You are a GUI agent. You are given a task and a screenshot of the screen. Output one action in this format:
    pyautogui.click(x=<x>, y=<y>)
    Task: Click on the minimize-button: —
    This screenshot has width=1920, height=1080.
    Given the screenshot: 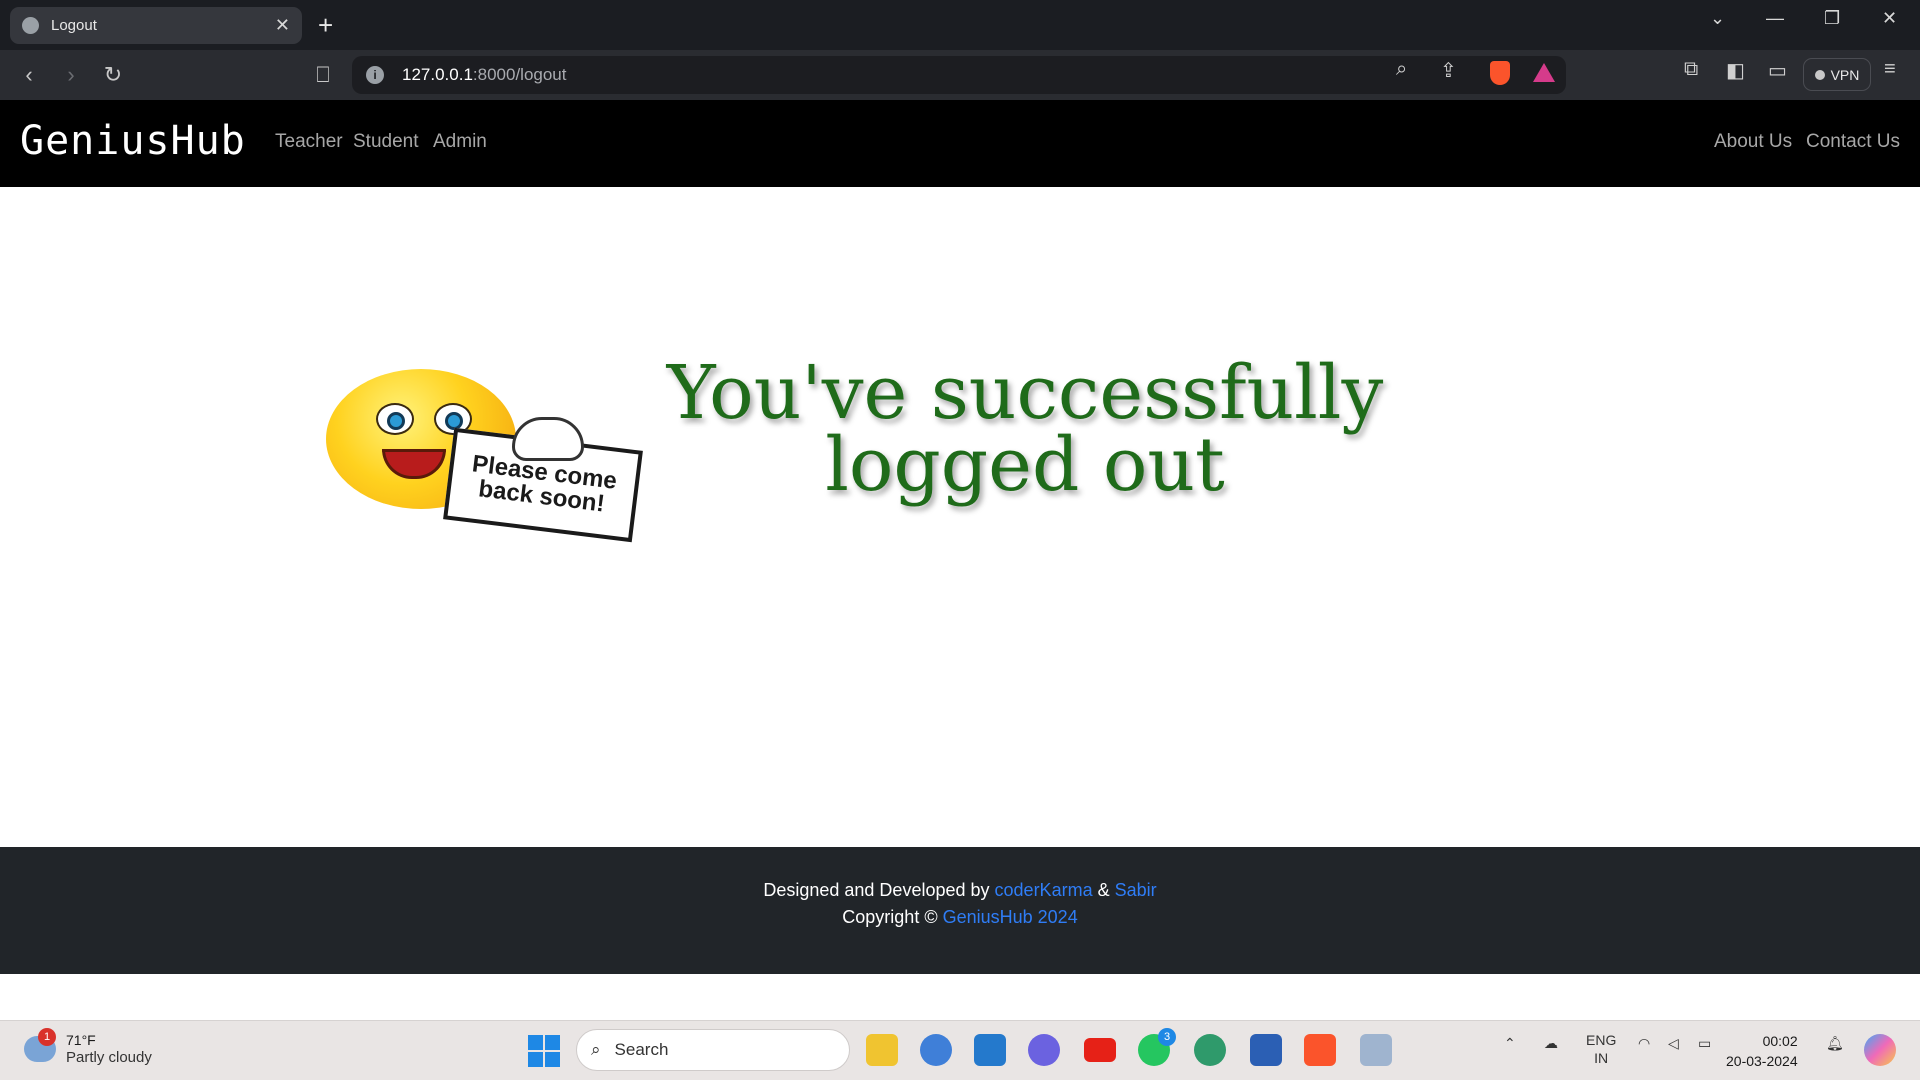 What is the action you would take?
    pyautogui.click(x=1775, y=18)
    